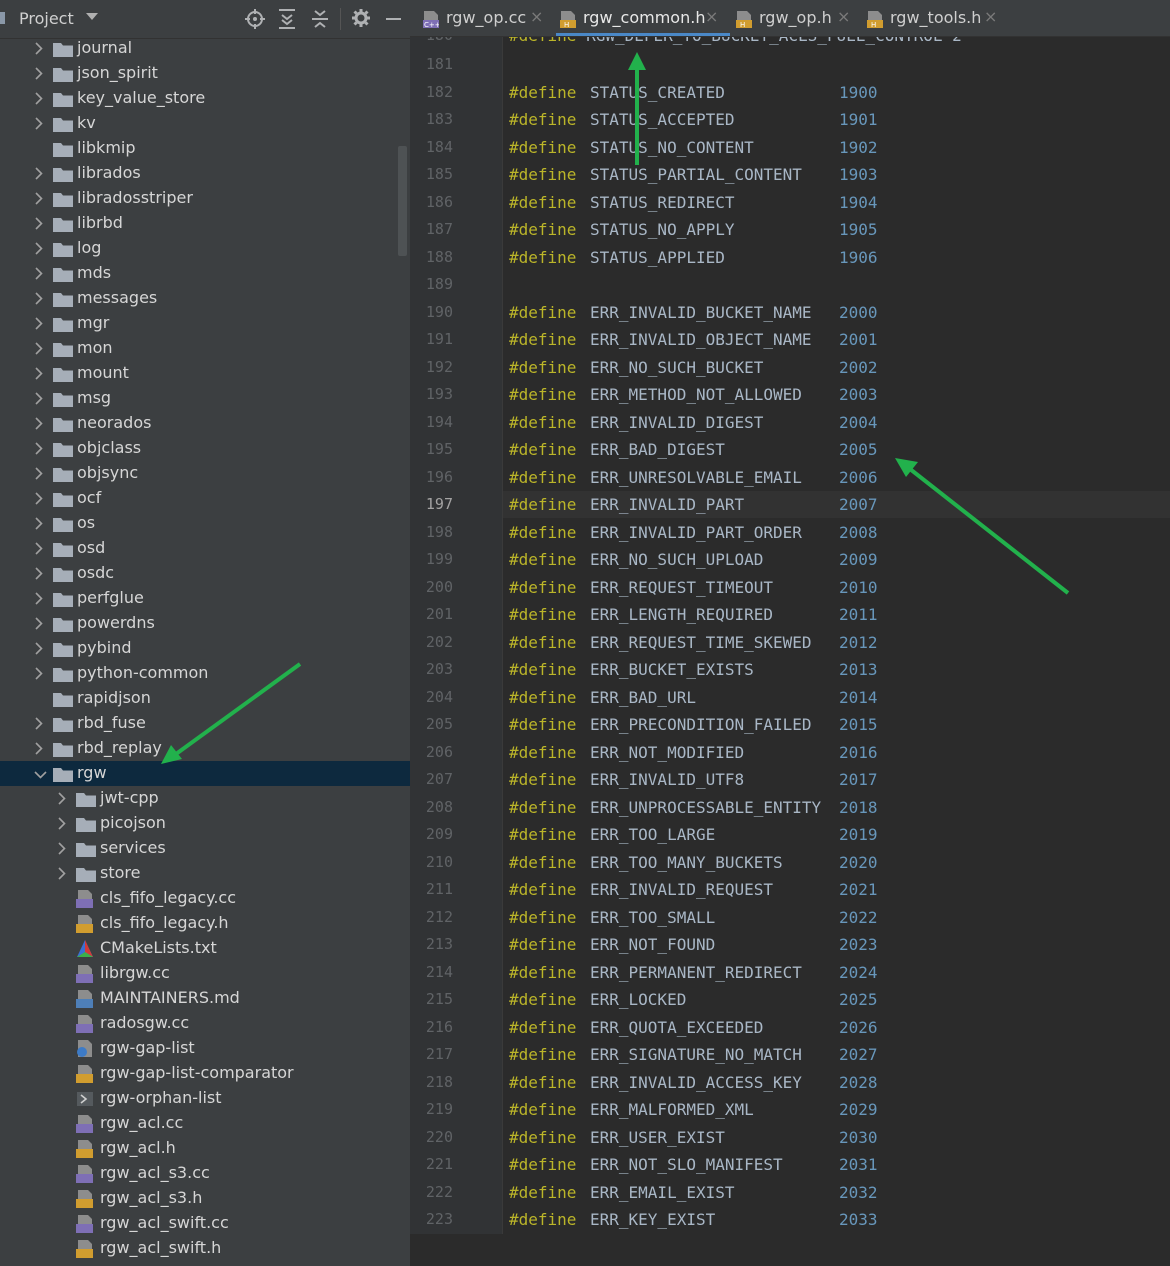 The image size is (1170, 1266). I want to click on tree-item-journal: journal, so click(205, 48).